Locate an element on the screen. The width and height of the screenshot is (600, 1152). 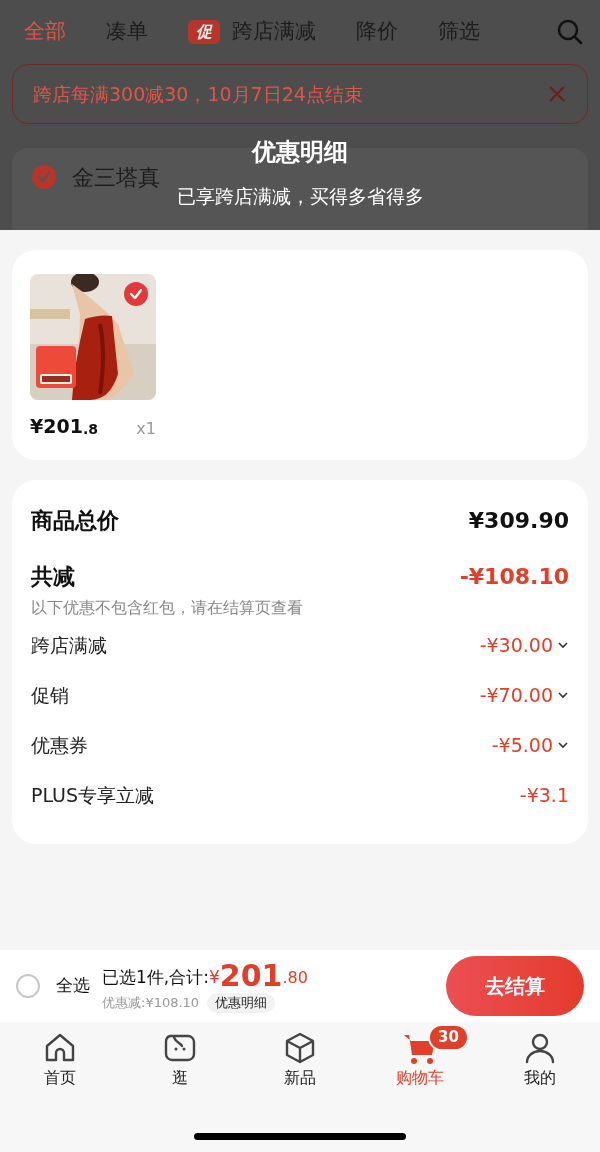
amount-decimal: .80 is located at coordinates (295, 978).